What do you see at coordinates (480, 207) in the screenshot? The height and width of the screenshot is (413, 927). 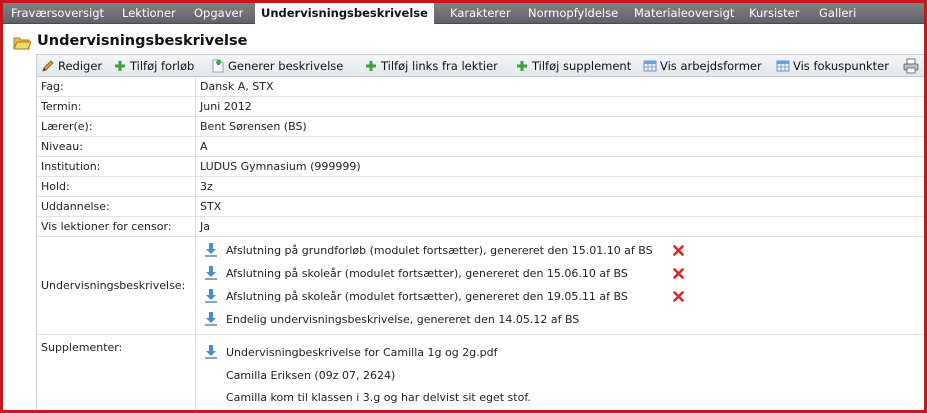 I see `field-row-uddannelse: Uddannelse: STX` at bounding box center [480, 207].